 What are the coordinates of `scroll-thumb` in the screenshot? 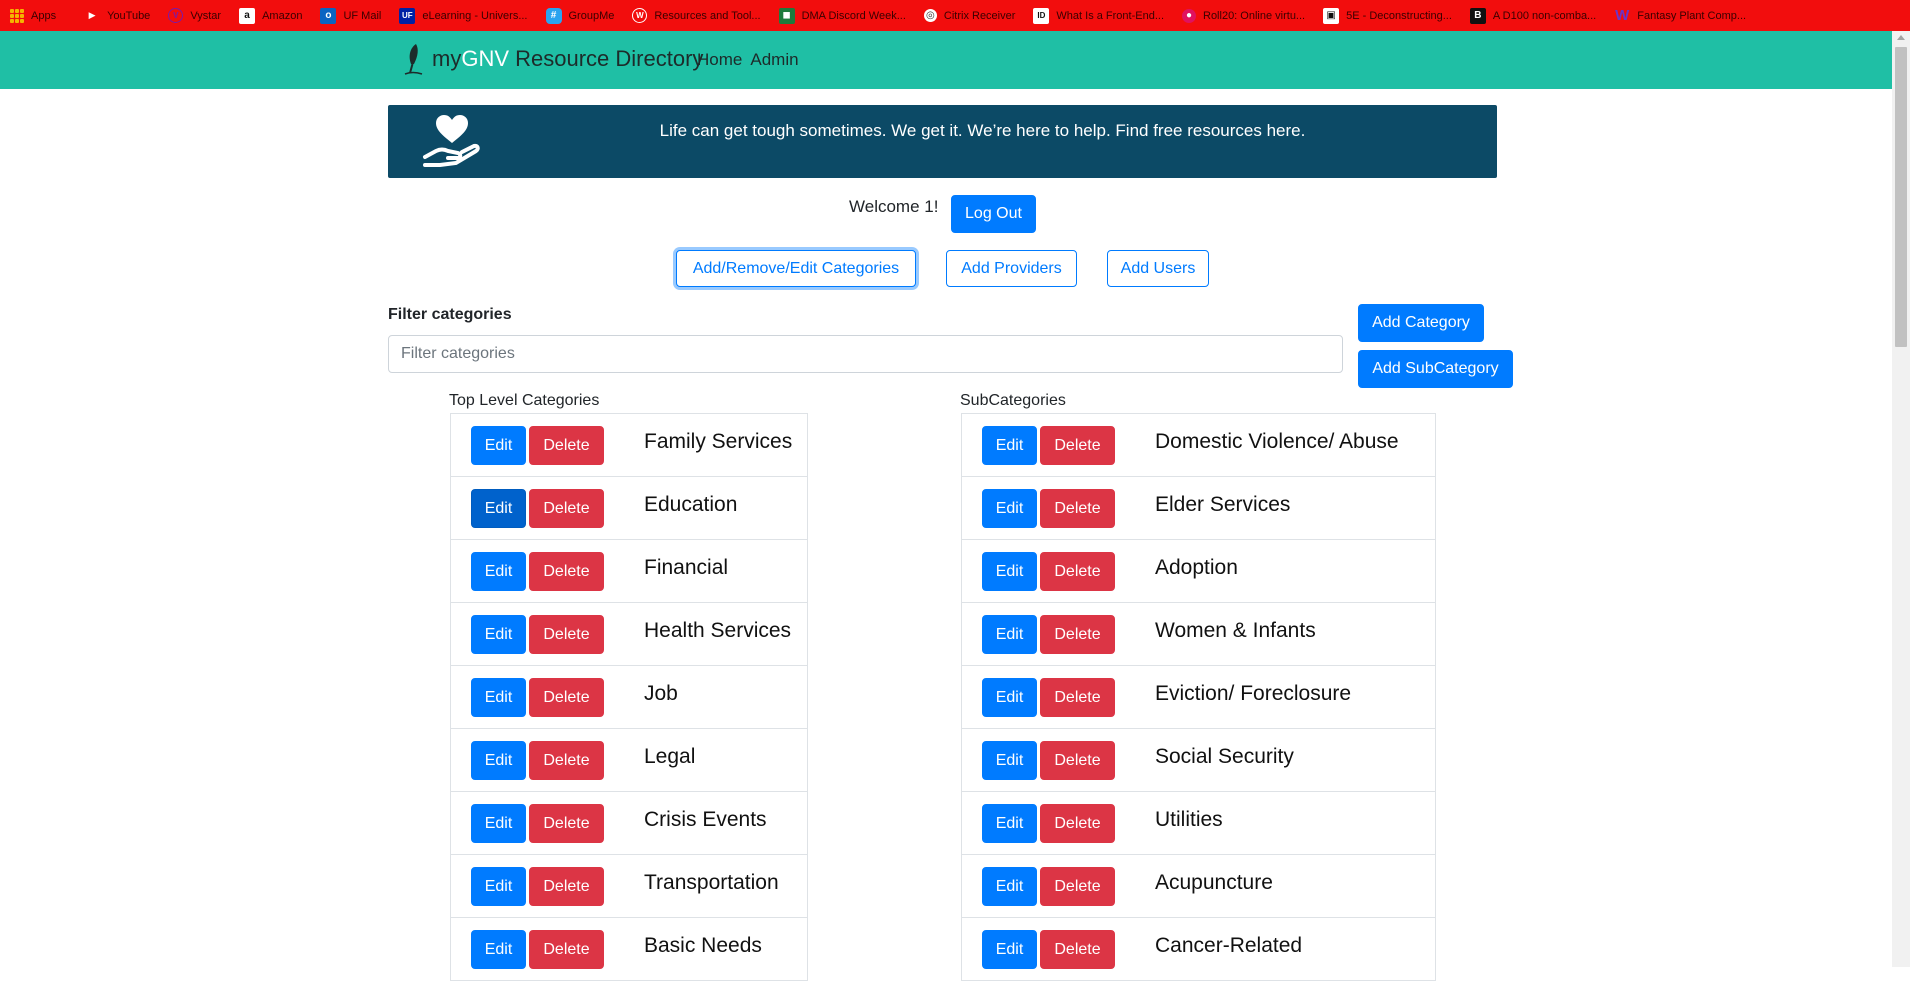 It's located at (1901, 197).